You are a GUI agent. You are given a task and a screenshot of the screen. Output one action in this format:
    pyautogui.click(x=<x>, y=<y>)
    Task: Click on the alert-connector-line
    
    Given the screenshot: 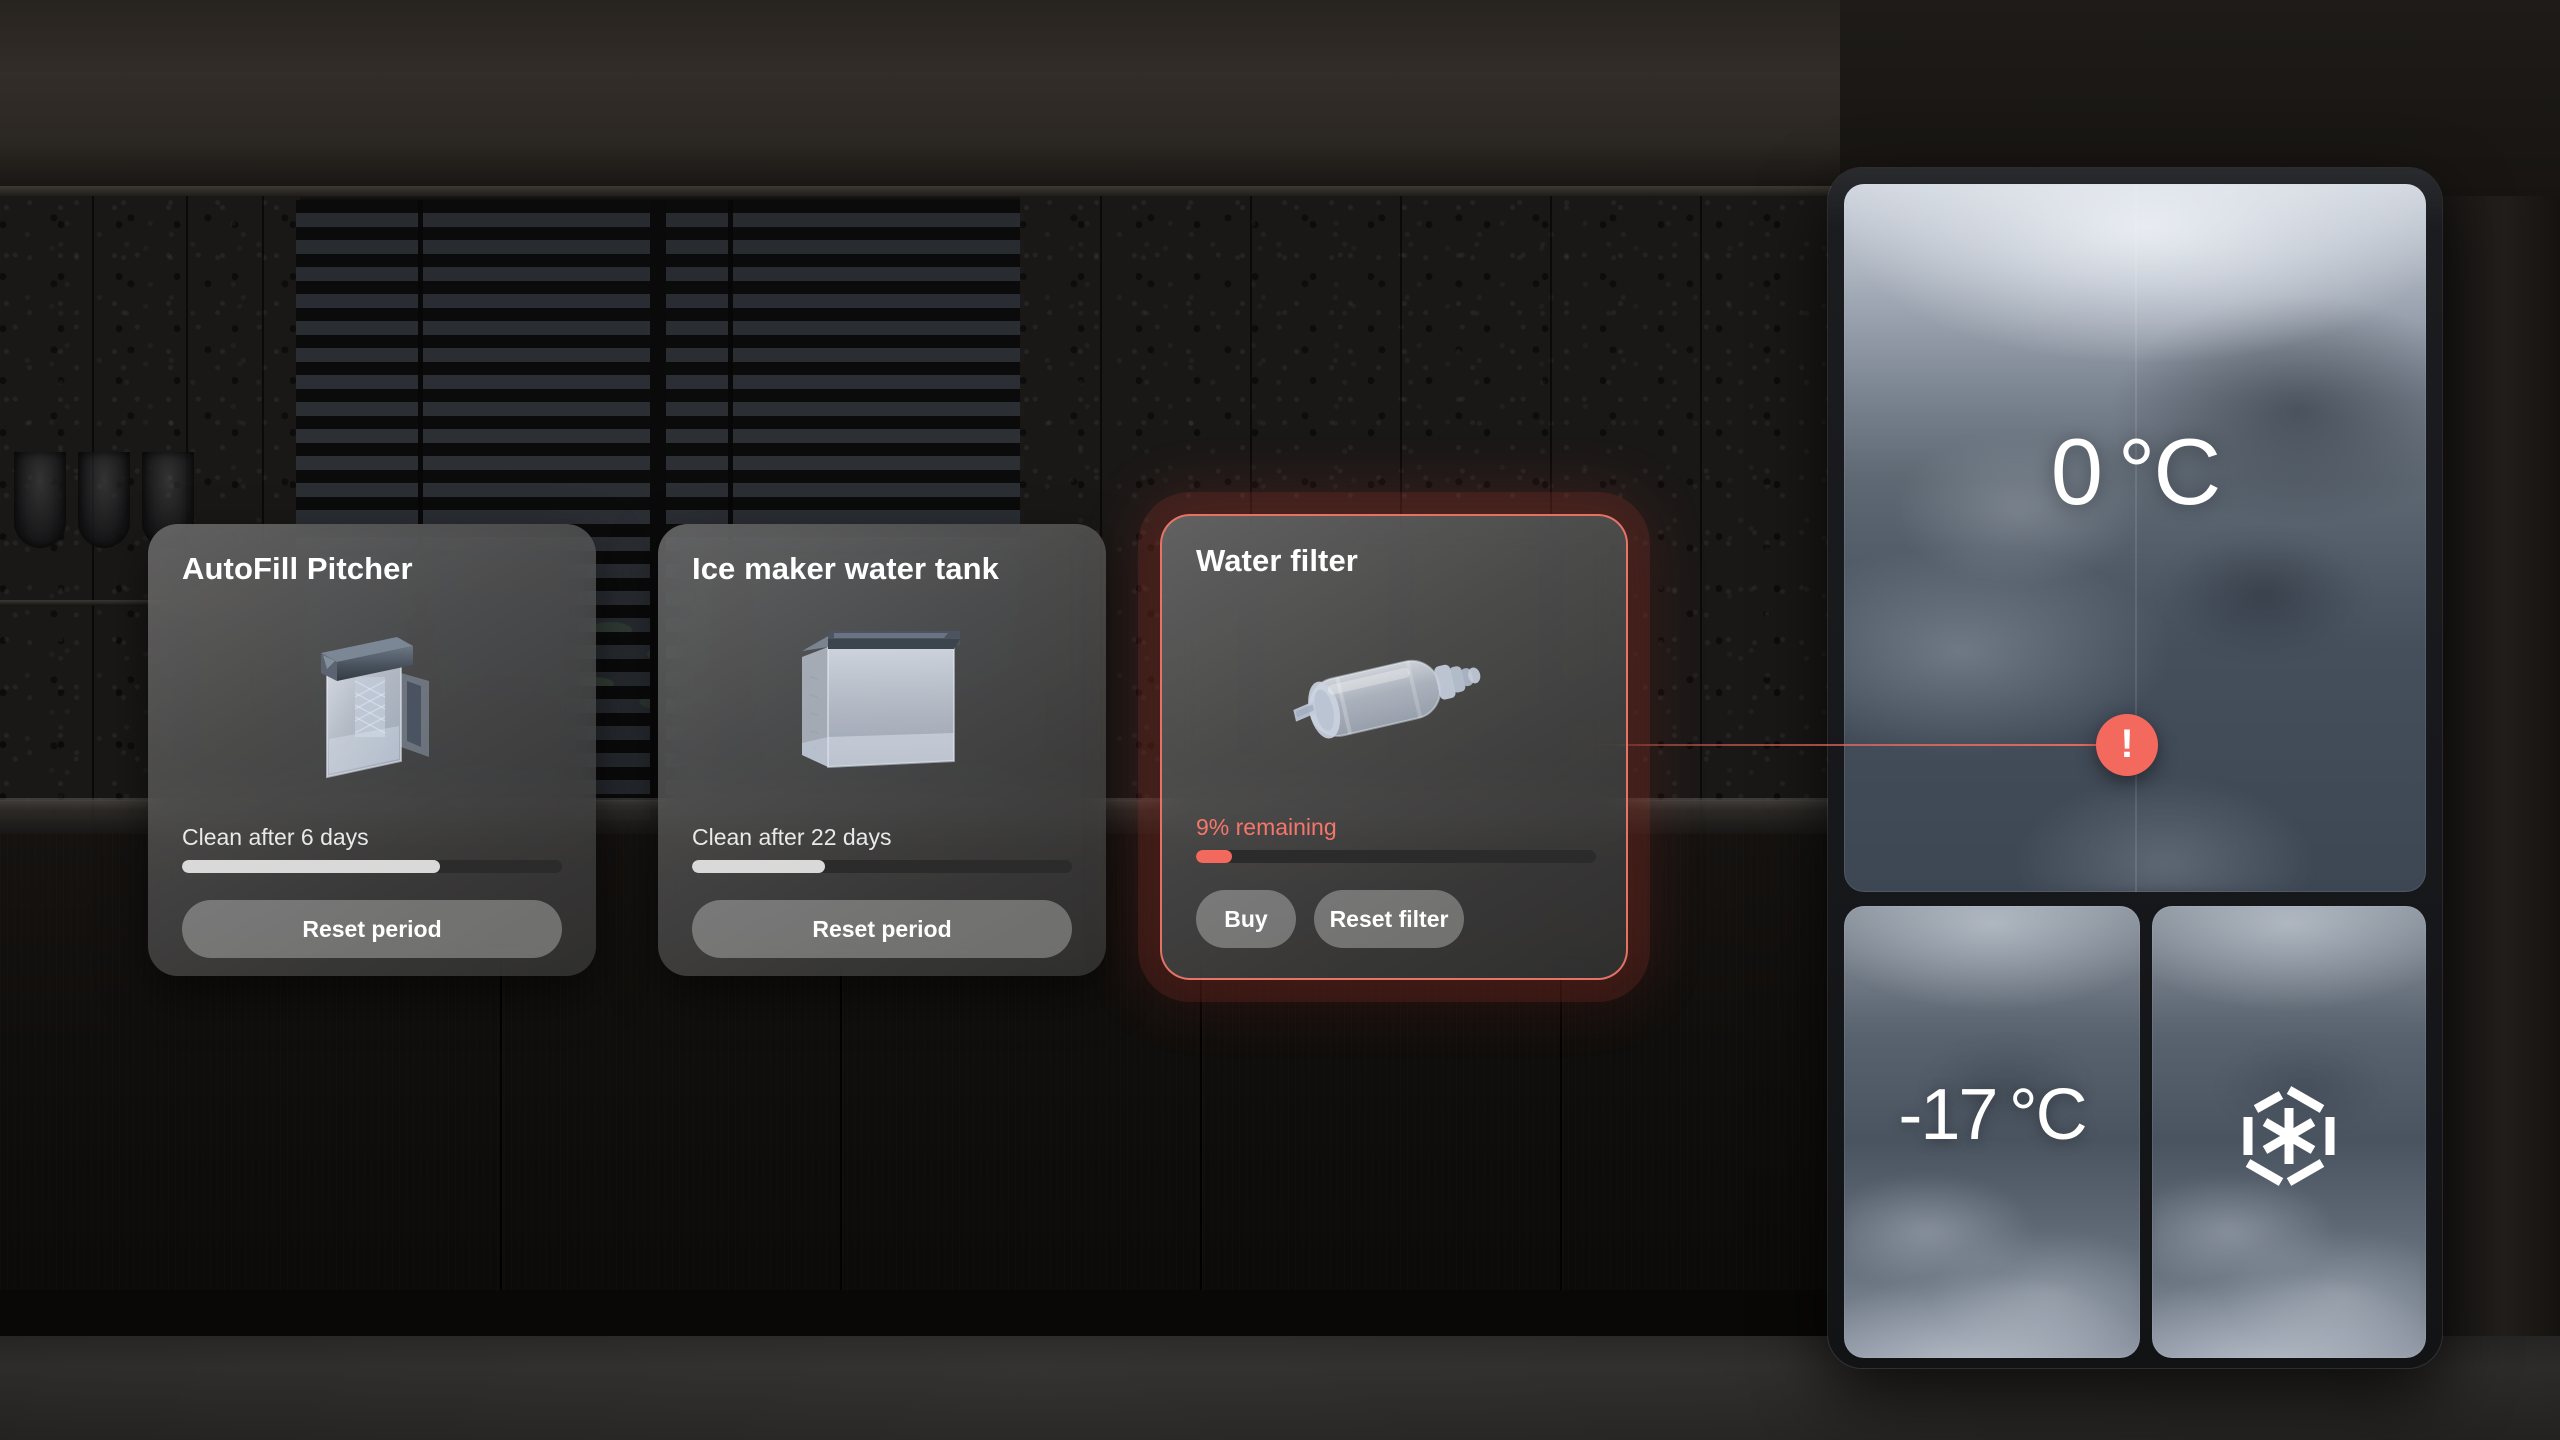 What is the action you would take?
    pyautogui.click(x=1853, y=745)
    